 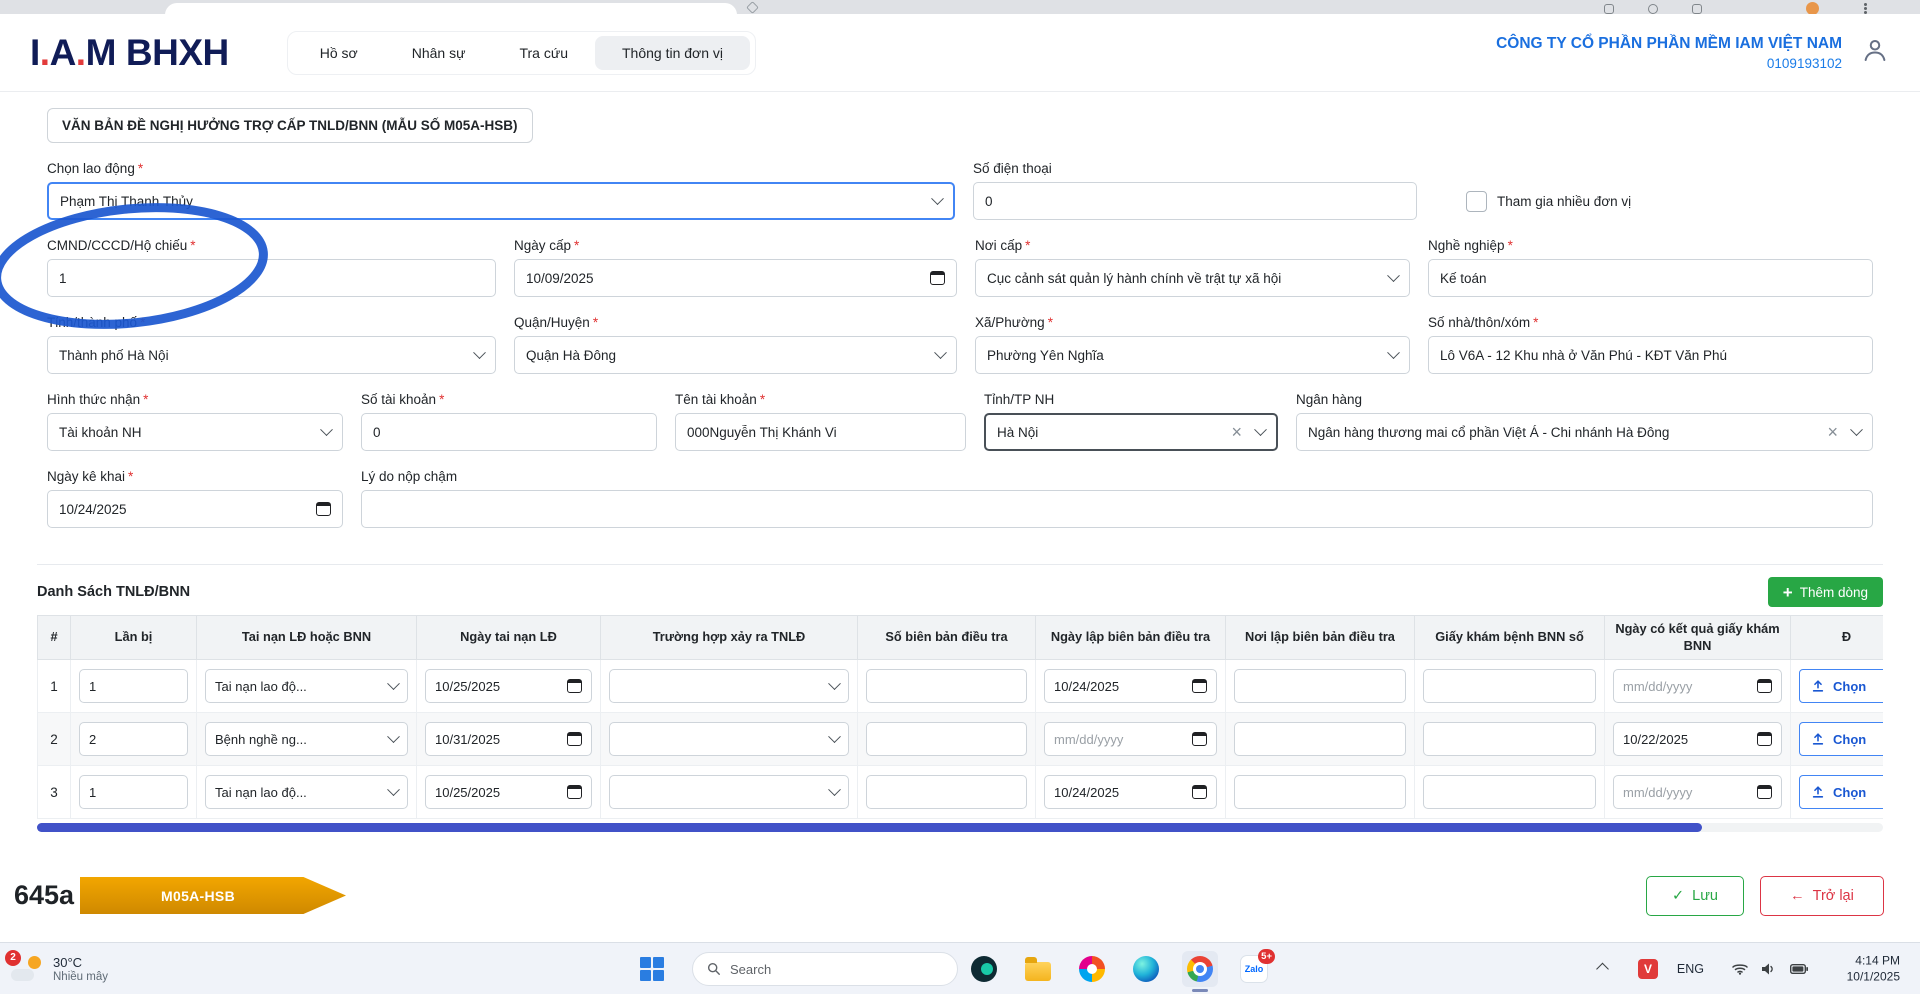 I want to click on user-profile-icon, so click(x=1875, y=52).